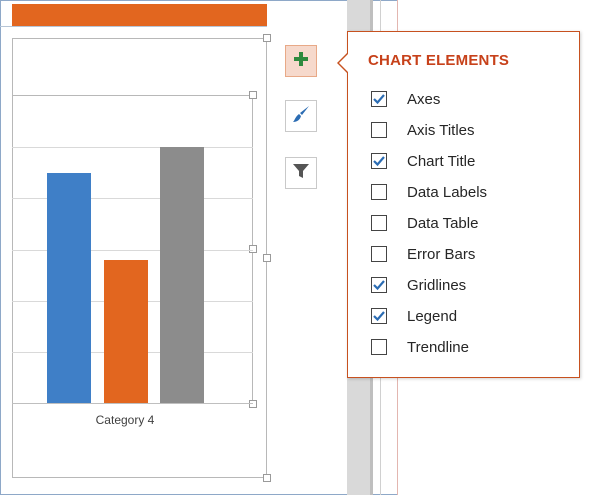  What do you see at coordinates (379, 223) in the screenshot?
I see `checkbox-data-table` at bounding box center [379, 223].